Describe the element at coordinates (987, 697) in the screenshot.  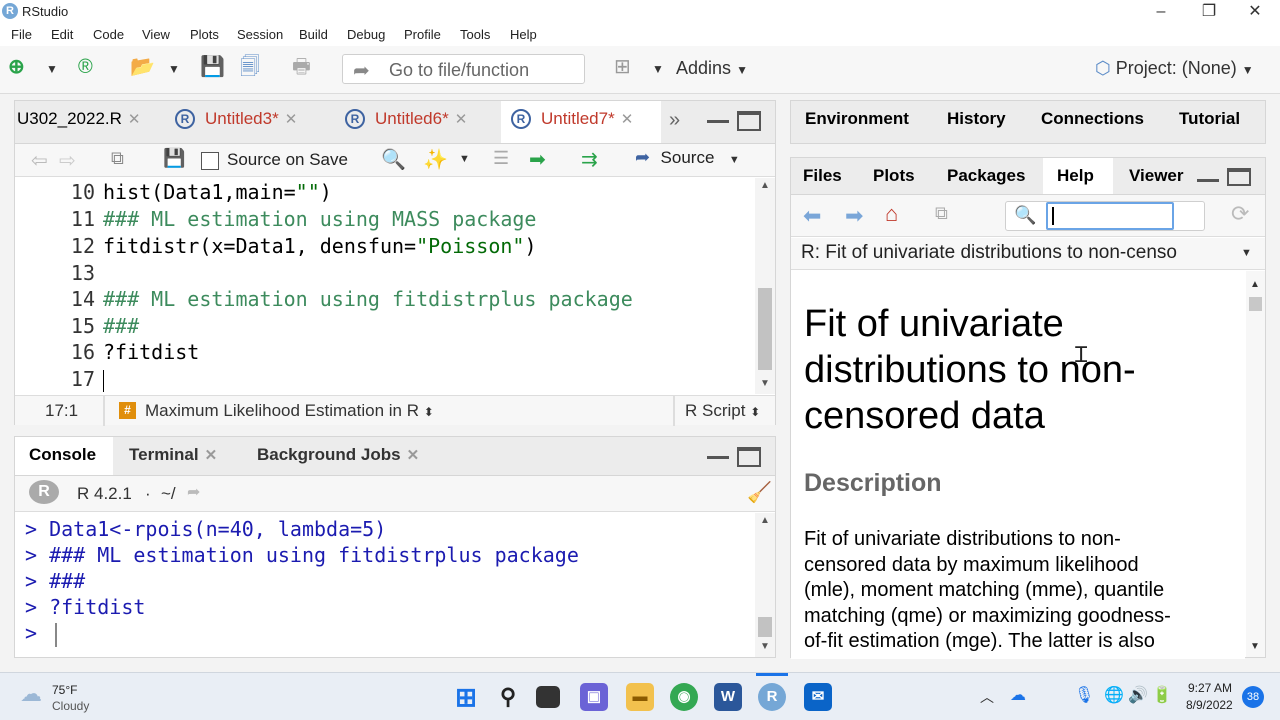
I see `chevron-up-icon: ︿` at that location.